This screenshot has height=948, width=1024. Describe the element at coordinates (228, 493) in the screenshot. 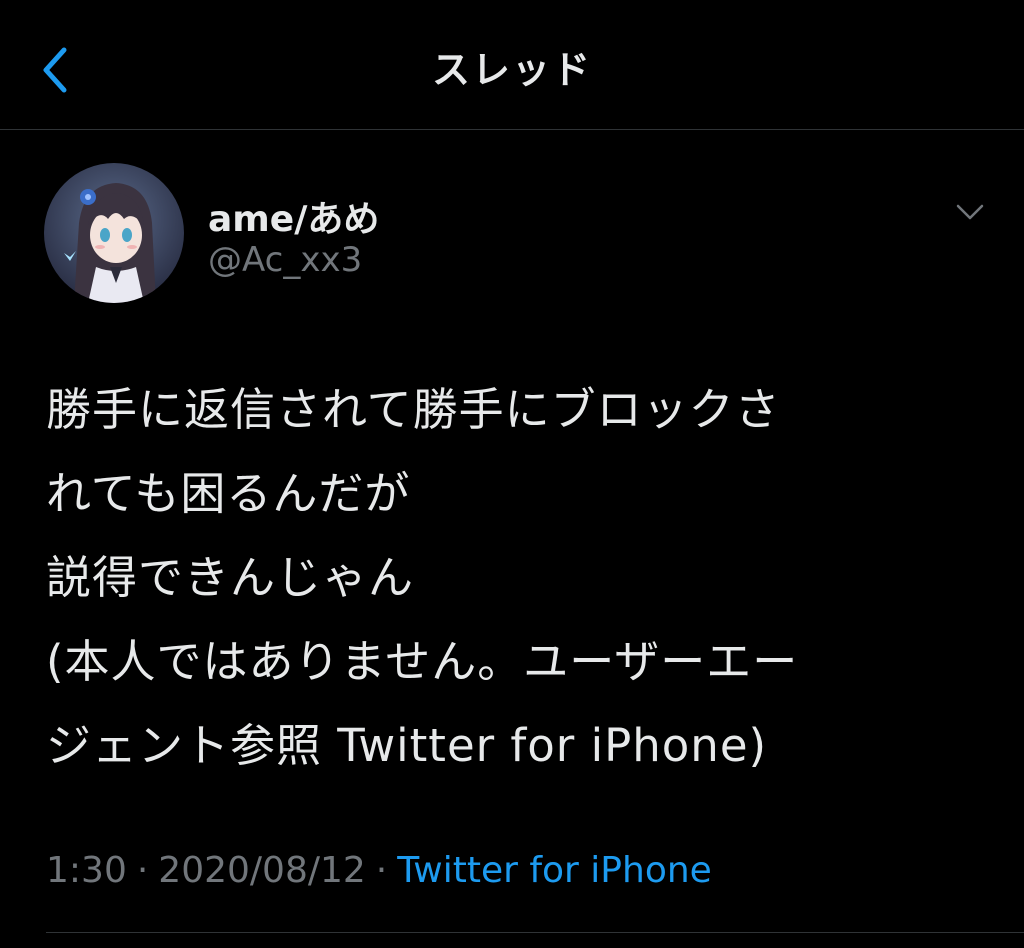

I see `tweet-text-line: れても困るんだが` at that location.